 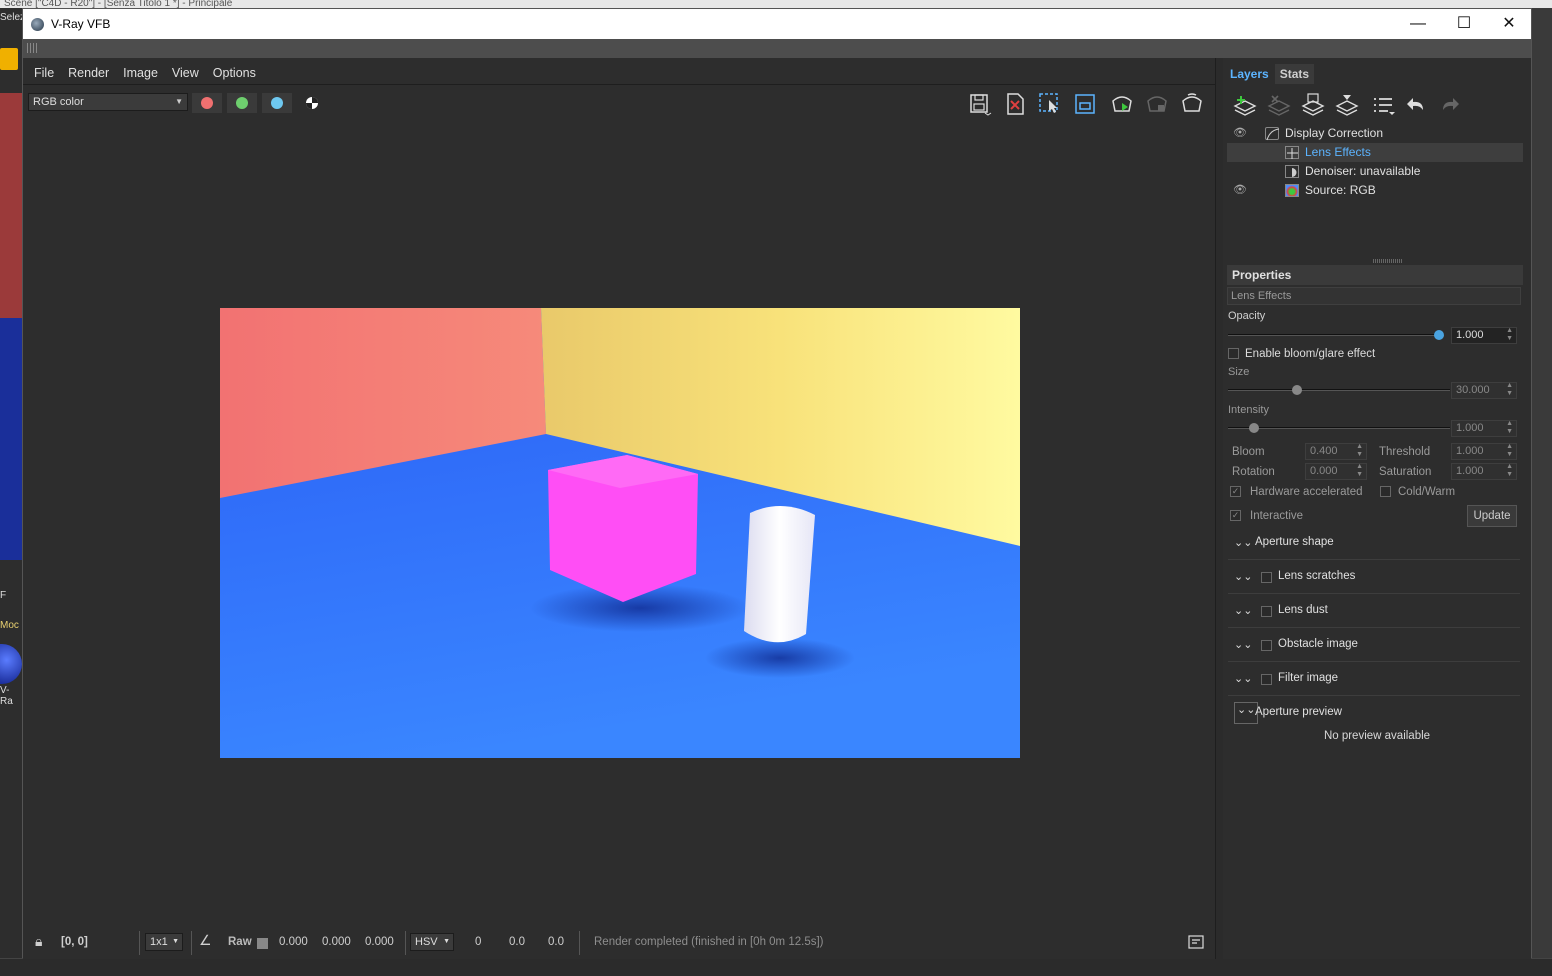 I want to click on hardware-accelerated-checkbox: ✓, so click(x=1235, y=491).